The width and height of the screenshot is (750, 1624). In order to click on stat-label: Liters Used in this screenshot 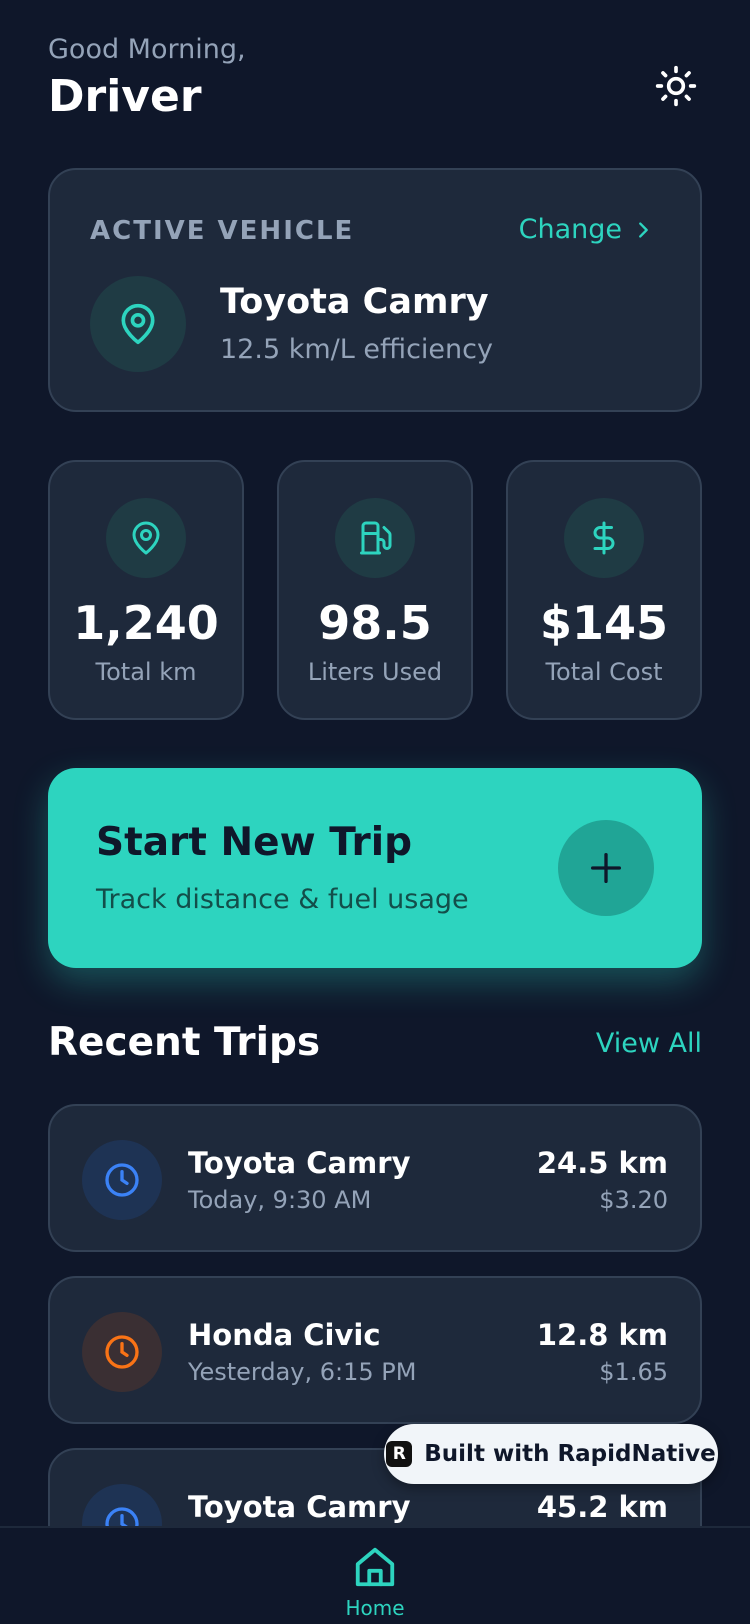, I will do `click(375, 672)`.